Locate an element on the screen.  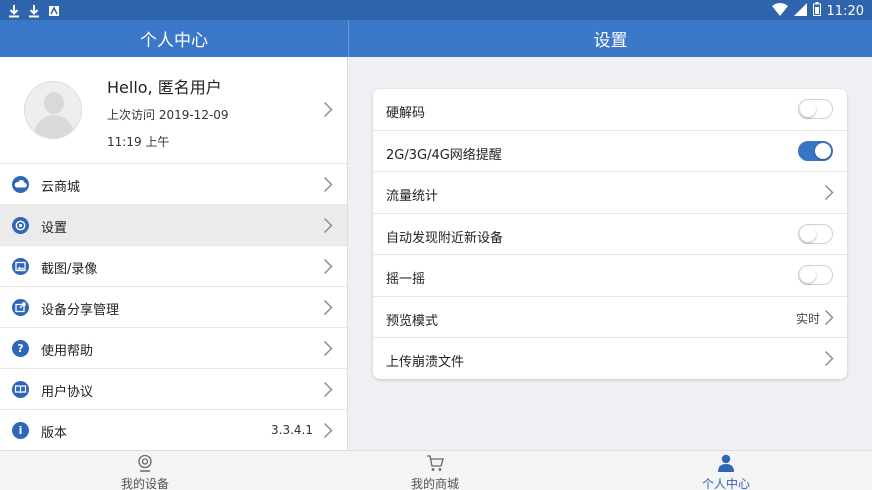
menu-item-label: 用户协议 is located at coordinates (67, 392).